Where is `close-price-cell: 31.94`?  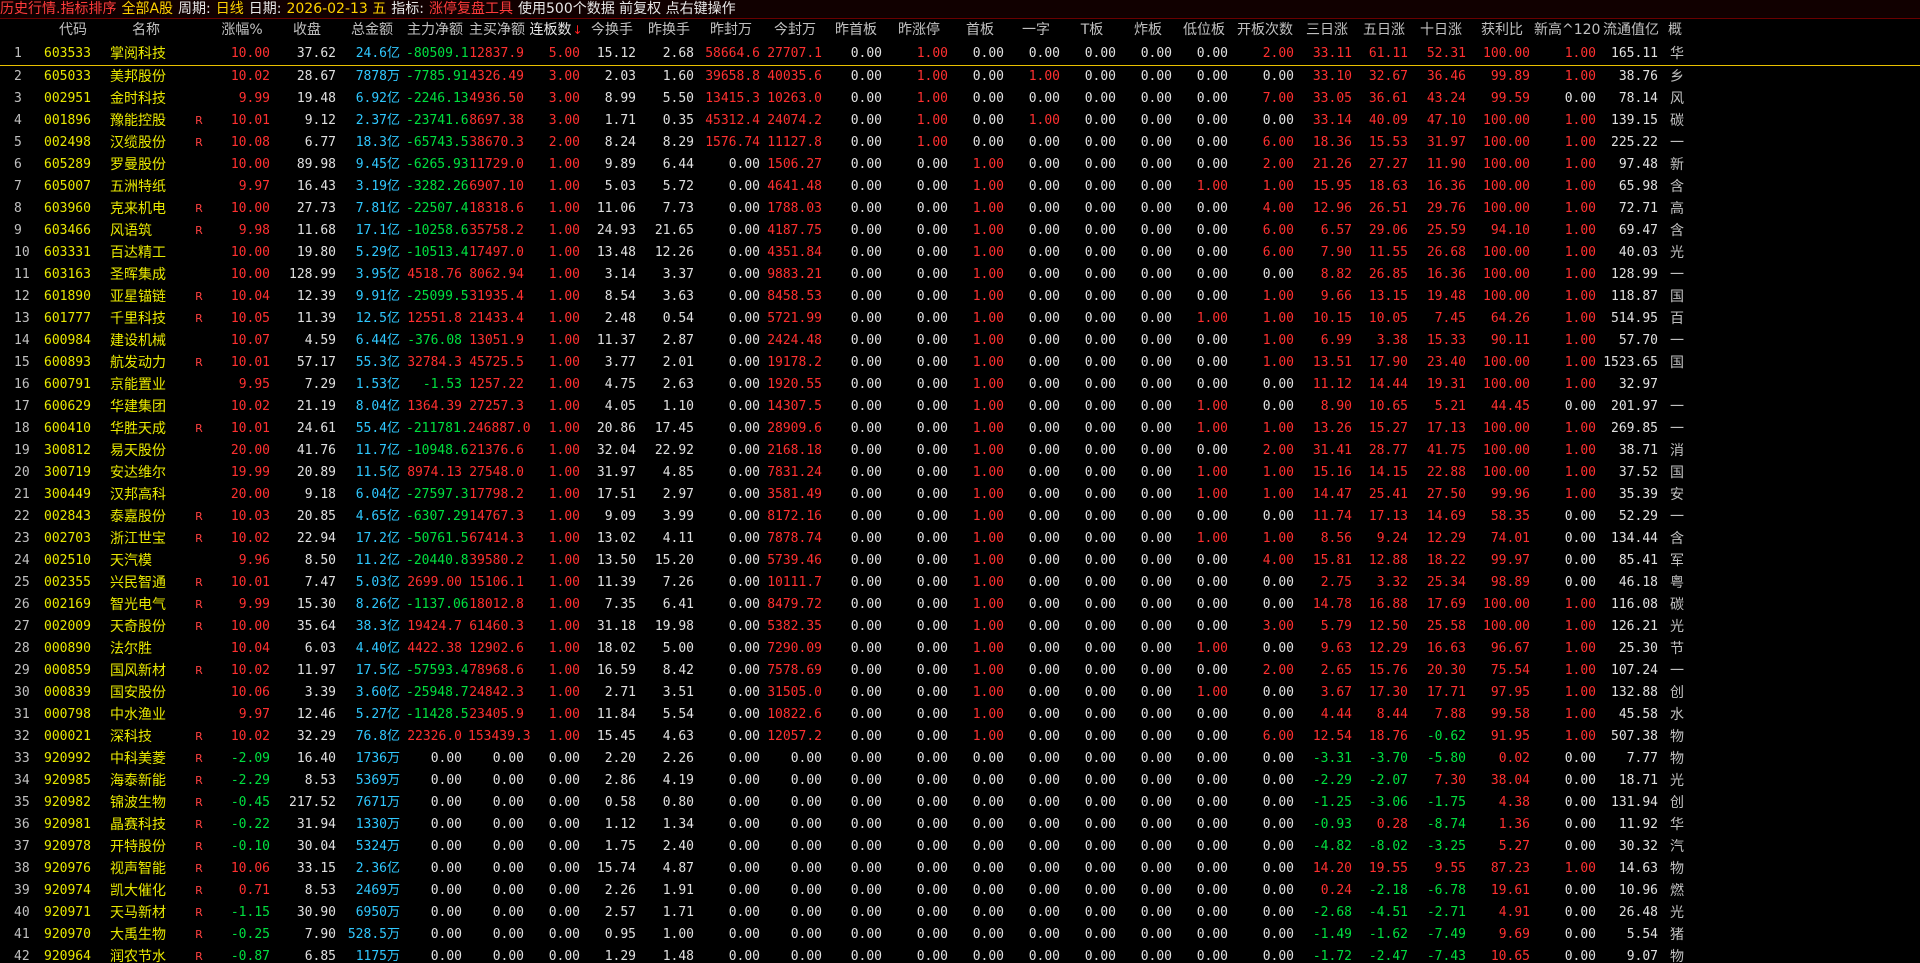 close-price-cell: 31.94 is located at coordinates (316, 824).